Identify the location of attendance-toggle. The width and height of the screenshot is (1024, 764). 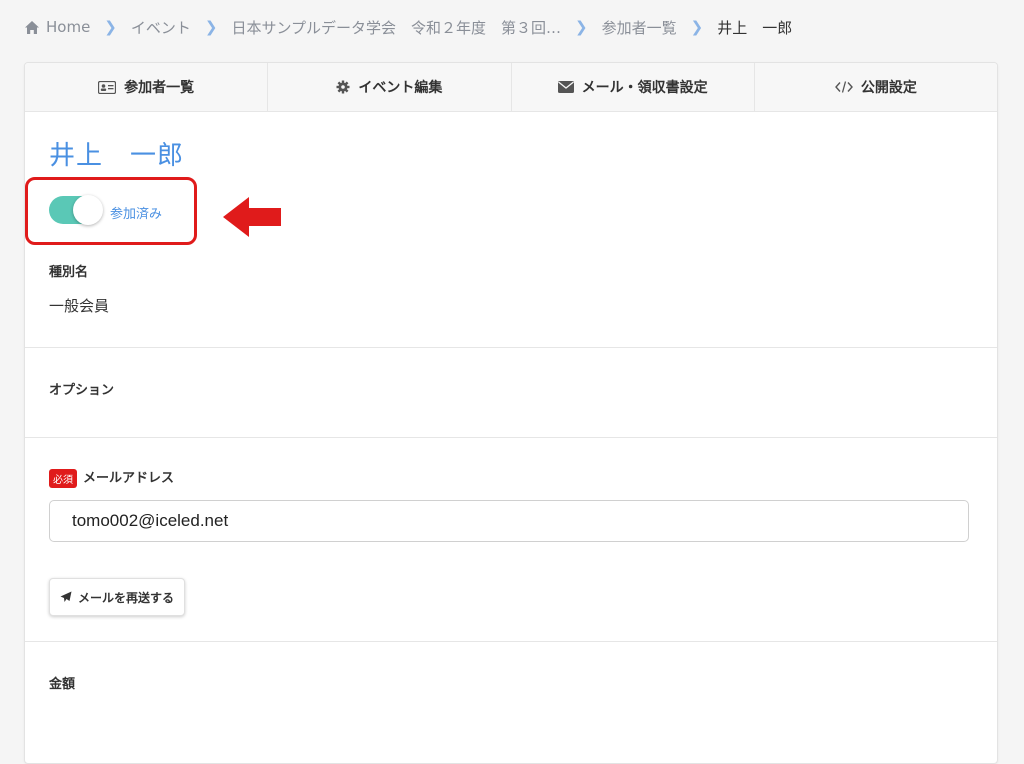
(76, 210).